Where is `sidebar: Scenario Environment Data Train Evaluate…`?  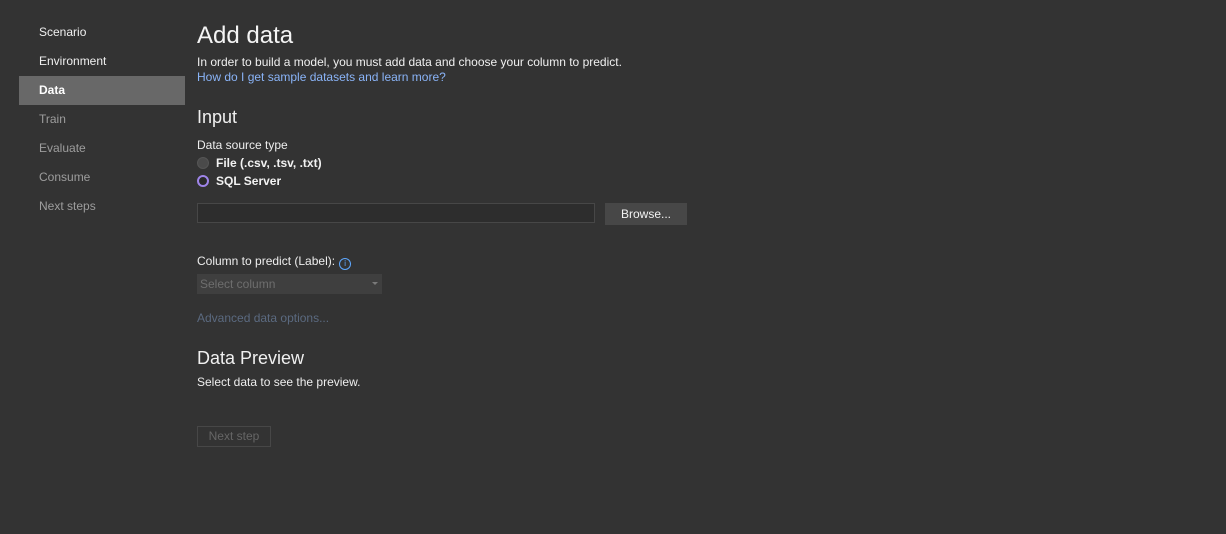
sidebar: Scenario Environment Data Train Evaluate… is located at coordinates (102, 119).